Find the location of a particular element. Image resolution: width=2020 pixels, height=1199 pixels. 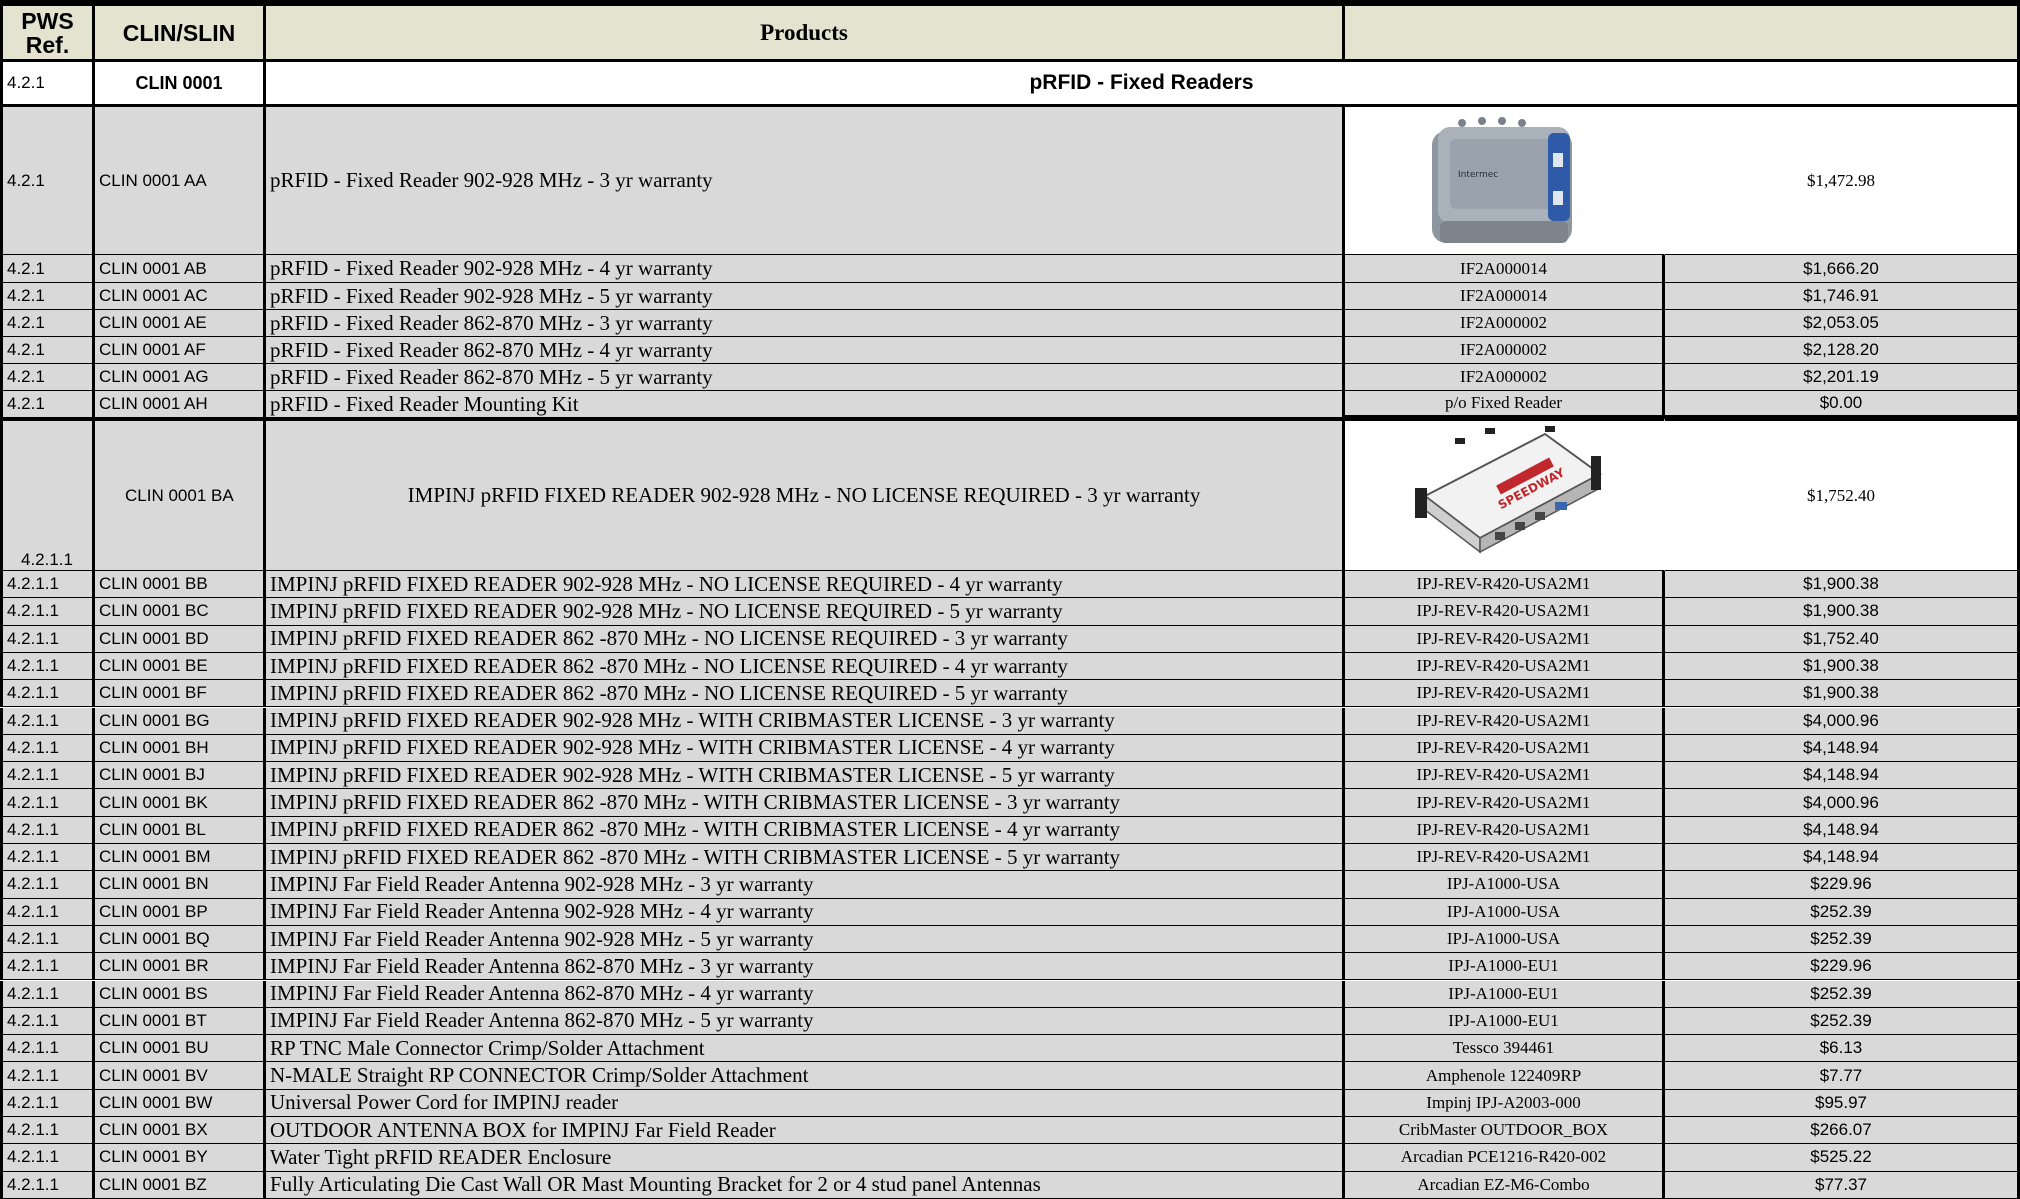

section-ref: 4.2.1 is located at coordinates (47, 84).